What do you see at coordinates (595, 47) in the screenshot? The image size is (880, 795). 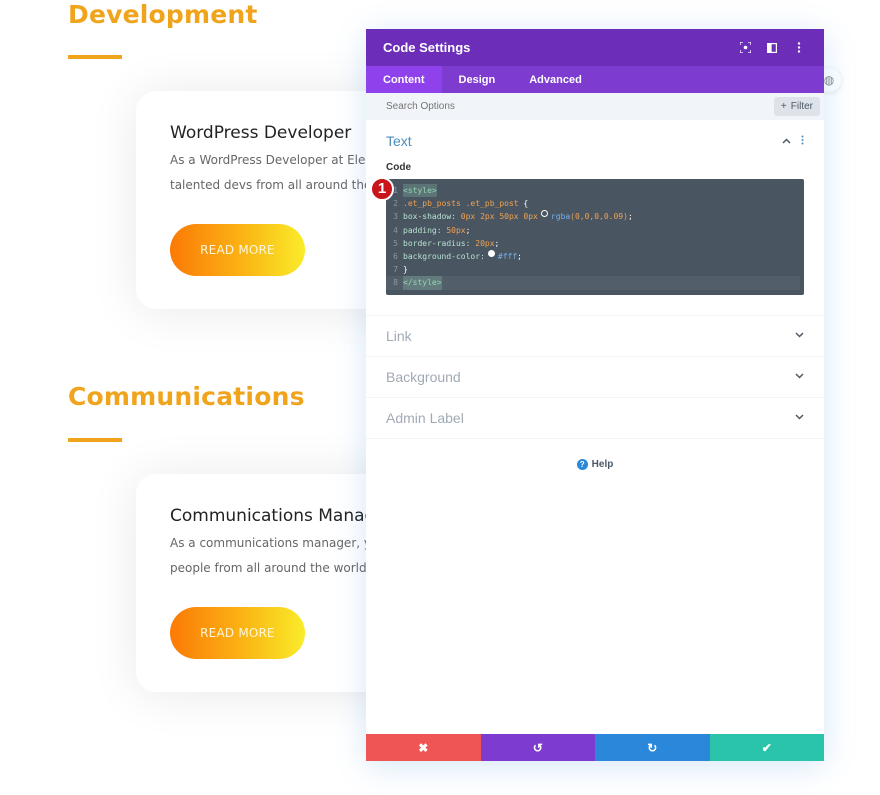 I see `modal-header: Code Settings` at bounding box center [595, 47].